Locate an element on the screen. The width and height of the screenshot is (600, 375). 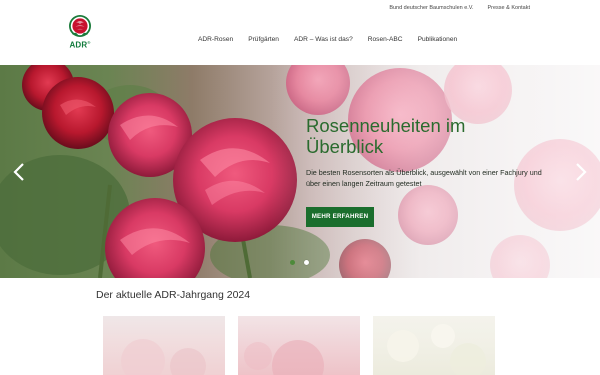
slider-dots is located at coordinates (299, 262).